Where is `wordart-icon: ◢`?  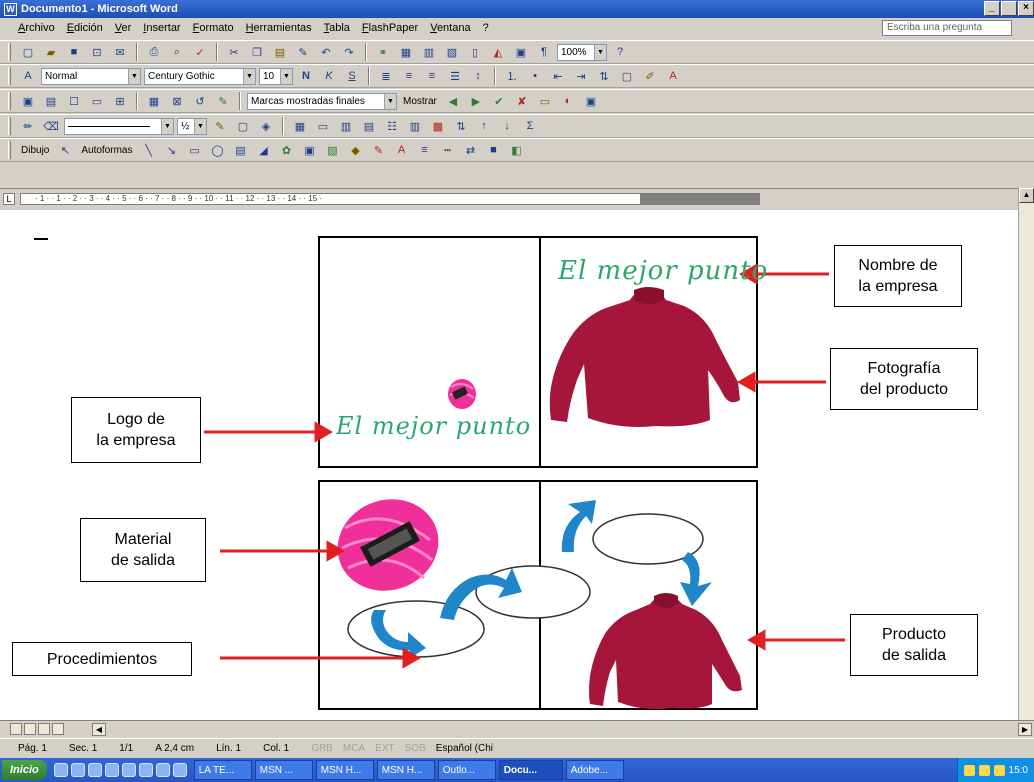
wordart-icon: ◢ is located at coordinates (264, 150).